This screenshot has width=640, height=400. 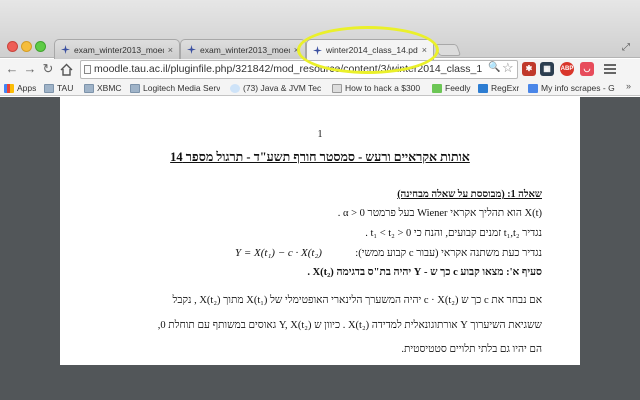 What do you see at coordinates (66, 69) in the screenshot?
I see `home-icon` at bounding box center [66, 69].